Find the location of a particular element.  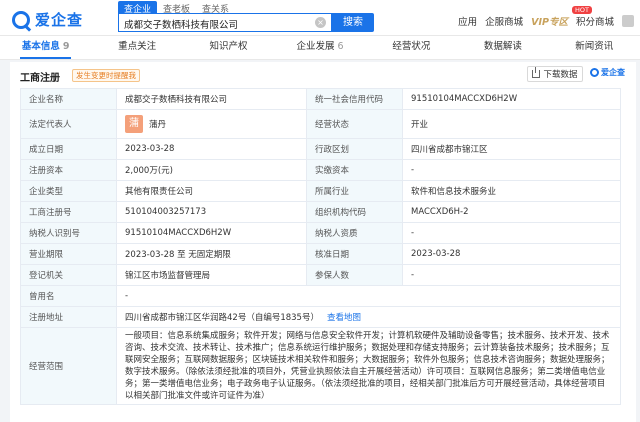

search-query: 成都交子数栖科技有限公司 is located at coordinates (181, 25).